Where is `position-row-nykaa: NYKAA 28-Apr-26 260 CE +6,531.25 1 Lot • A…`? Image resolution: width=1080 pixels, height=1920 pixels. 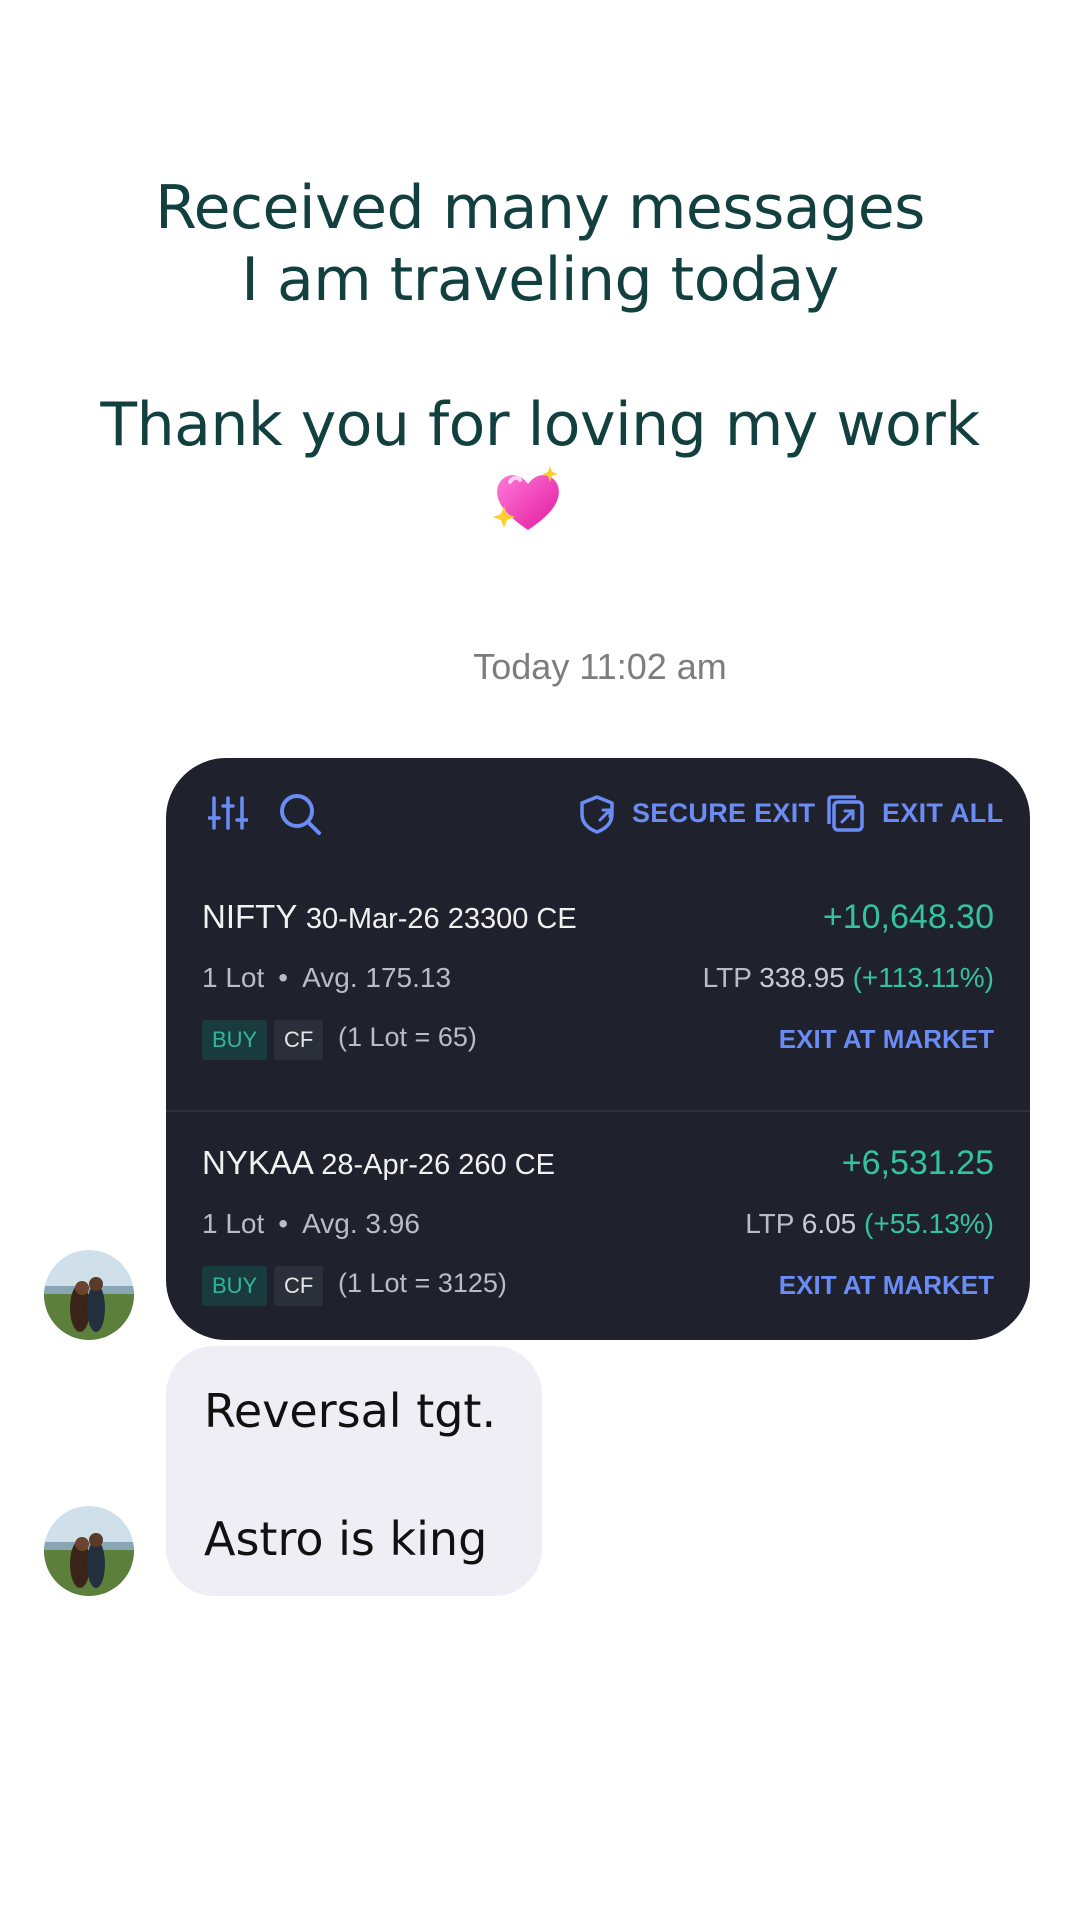 position-row-nykaa: NYKAA 28-Apr-26 260 CE +6,531.25 1 Lot • A… is located at coordinates (598, 1231).